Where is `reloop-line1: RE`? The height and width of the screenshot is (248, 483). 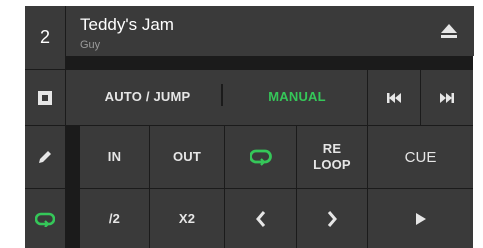
reloop-line1: RE is located at coordinates (332, 148).